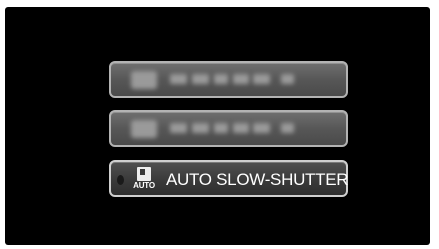 The height and width of the screenshot is (249, 439). I want to click on auto-slow-shutter-icon: AUTO, so click(144, 179).